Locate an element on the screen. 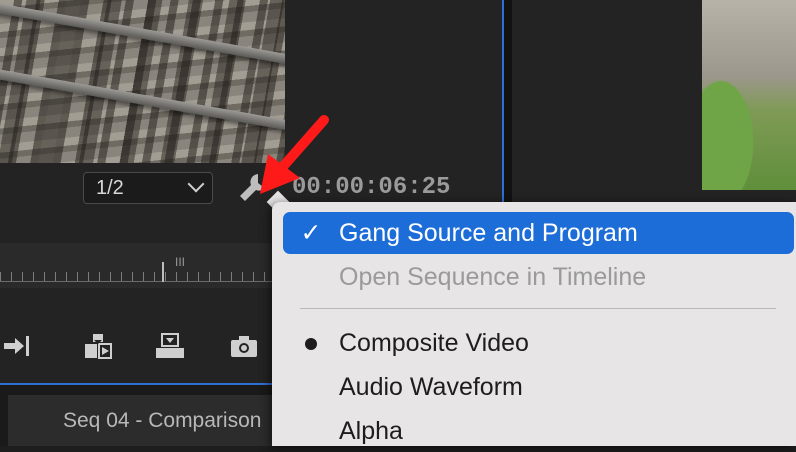 This screenshot has height=452, width=796. ruler-baseline is located at coordinates (137, 281).